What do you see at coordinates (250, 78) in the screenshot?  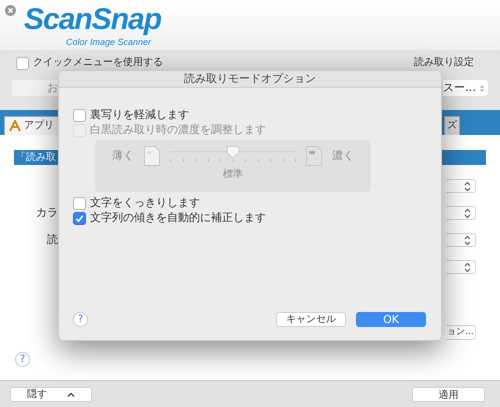 I see `dialog-title: 読み取りモードオプション` at bounding box center [250, 78].